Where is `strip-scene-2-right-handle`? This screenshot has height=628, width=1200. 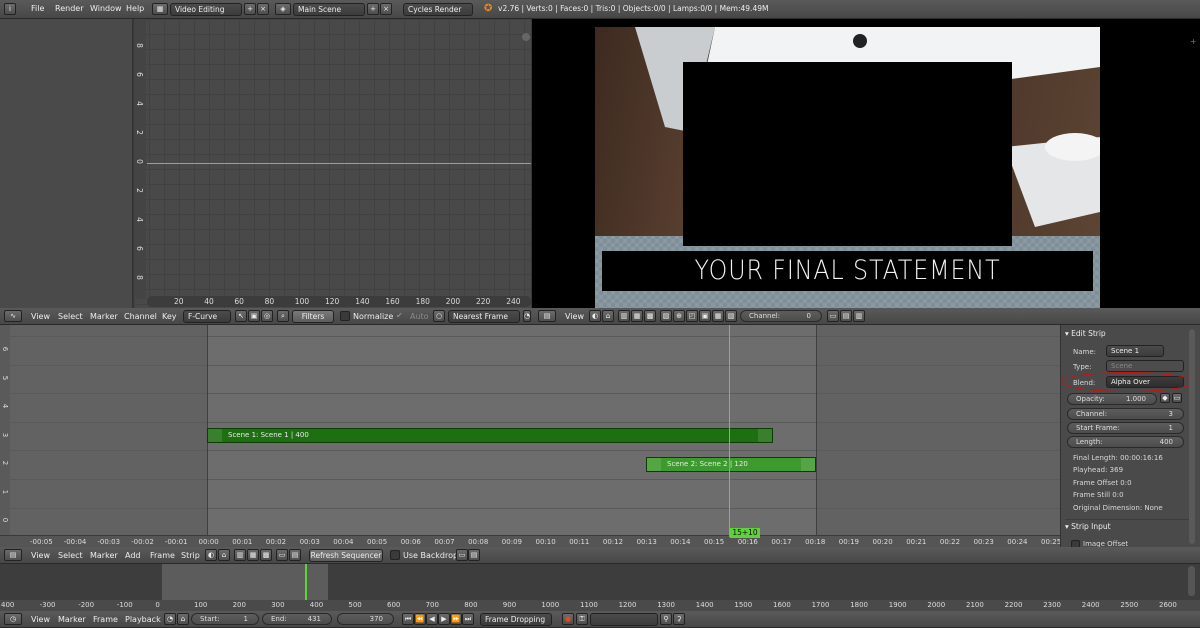
strip-scene-2-right-handle is located at coordinates (808, 464).